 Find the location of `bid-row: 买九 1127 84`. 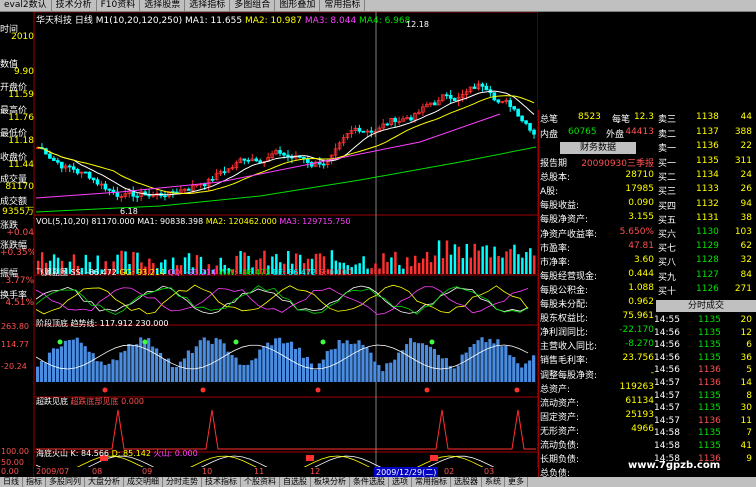

bid-row: 买九 1127 84 is located at coordinates (706, 276).